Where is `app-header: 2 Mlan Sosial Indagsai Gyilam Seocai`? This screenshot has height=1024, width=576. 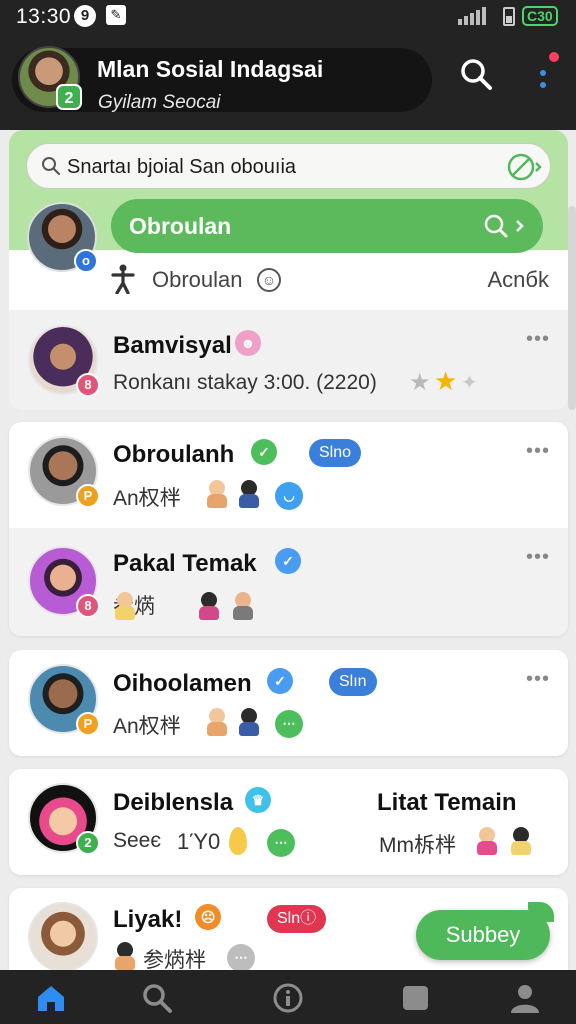
app-header: 2 Mlan Sosial Indagsai Gyilam Seocai is located at coordinates (288, 81).